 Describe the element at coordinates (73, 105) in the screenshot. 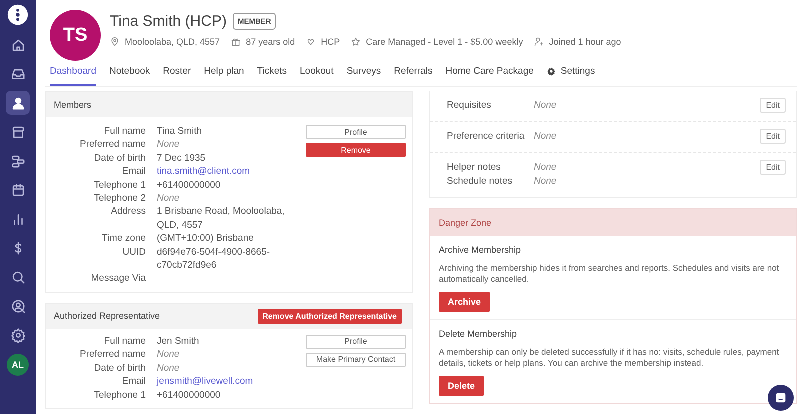

I see `card-title: Members` at that location.